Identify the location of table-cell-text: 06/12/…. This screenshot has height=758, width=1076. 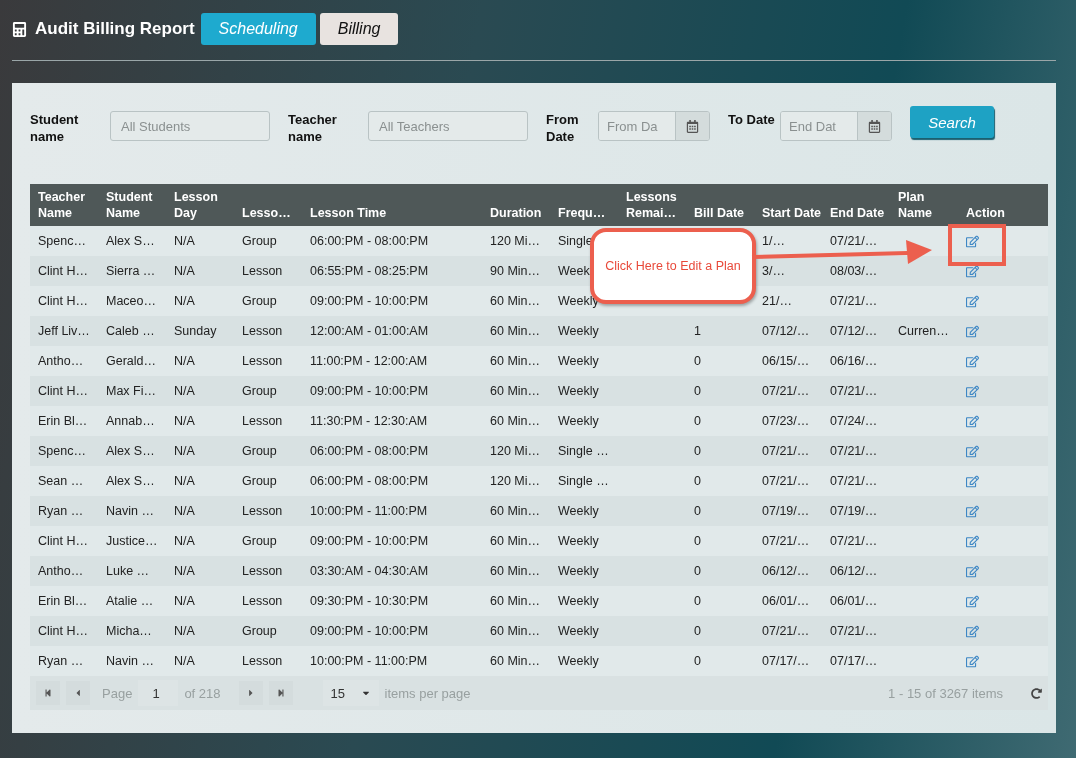
(854, 571).